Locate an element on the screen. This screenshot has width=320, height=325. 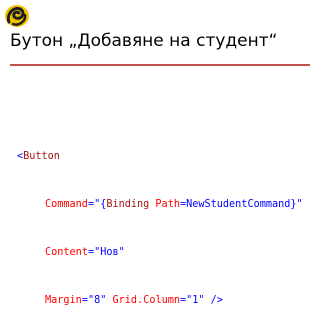
code-attr-content: Content is located at coordinates (66, 252).